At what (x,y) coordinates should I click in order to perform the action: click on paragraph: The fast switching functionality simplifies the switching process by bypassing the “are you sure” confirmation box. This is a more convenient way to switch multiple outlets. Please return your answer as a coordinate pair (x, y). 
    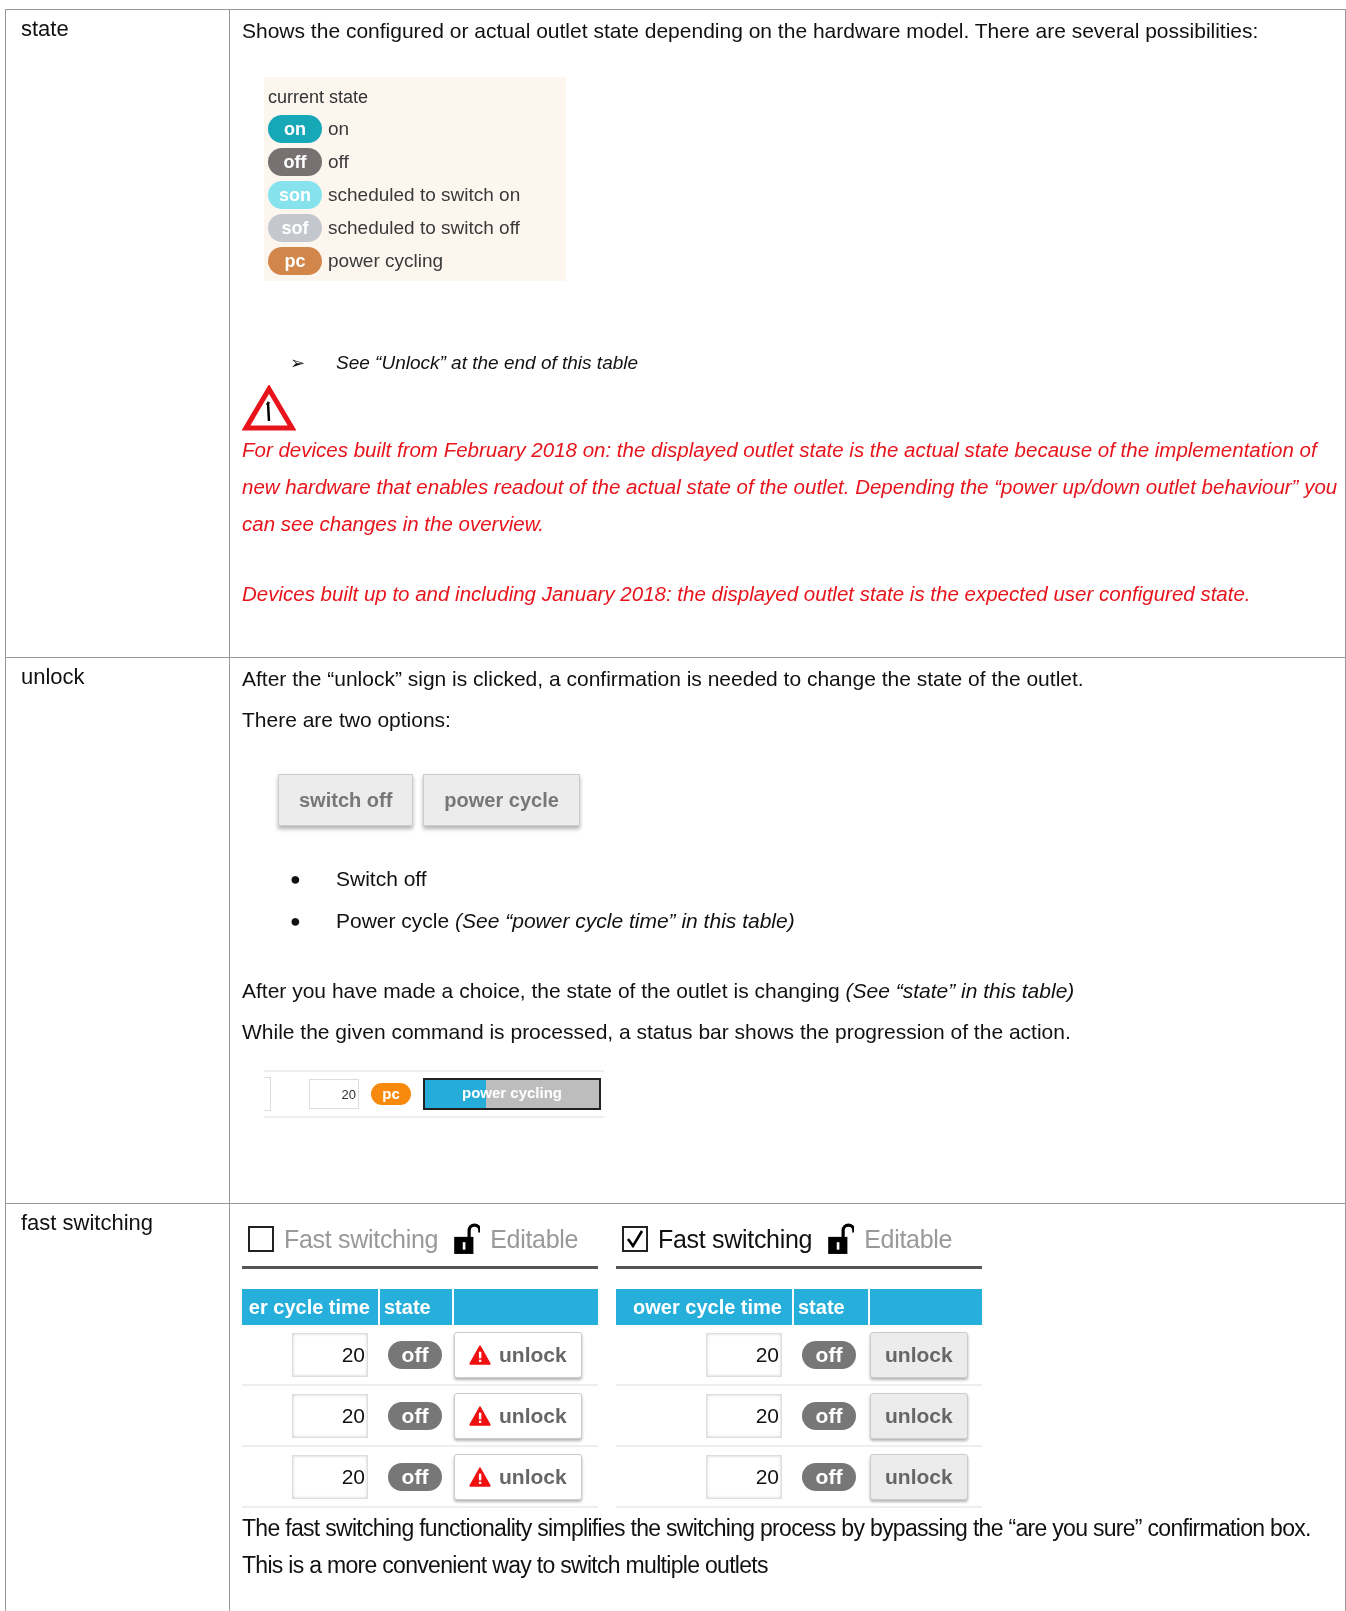
    Looking at the image, I should click on (777, 1547).